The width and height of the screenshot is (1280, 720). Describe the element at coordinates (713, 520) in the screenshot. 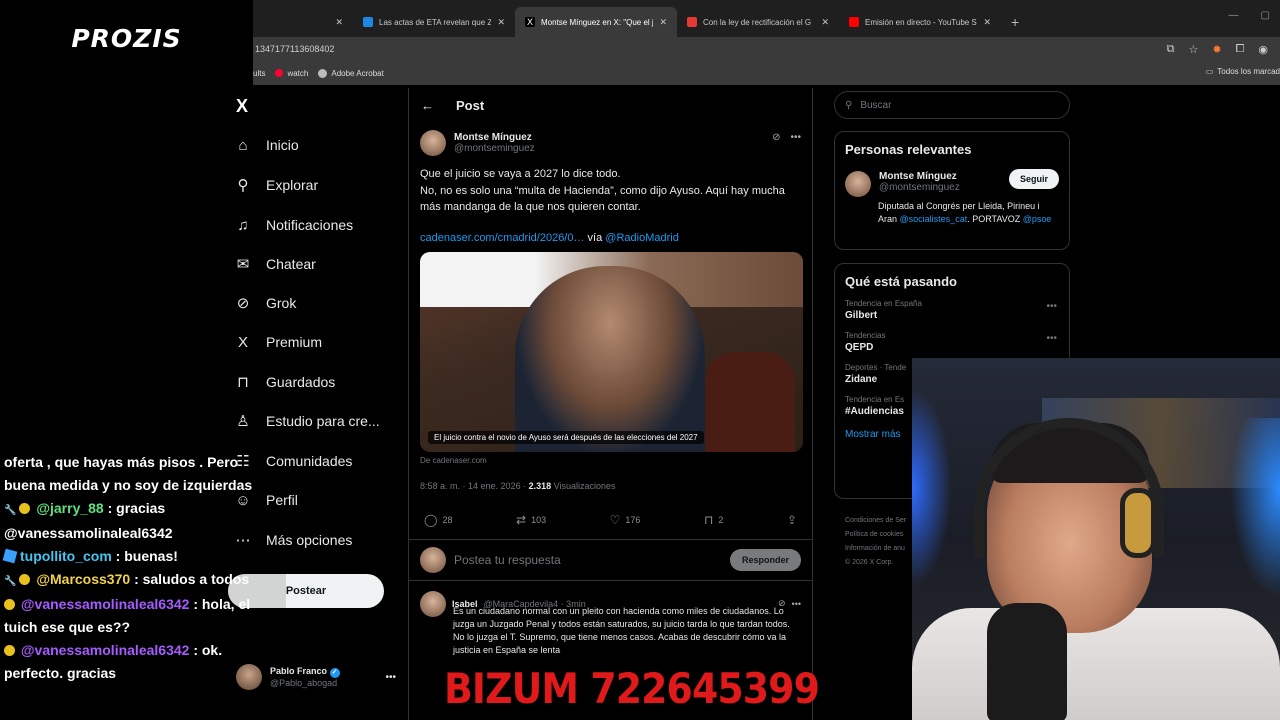

I see `bookmark-action: ⊓ 2` at that location.